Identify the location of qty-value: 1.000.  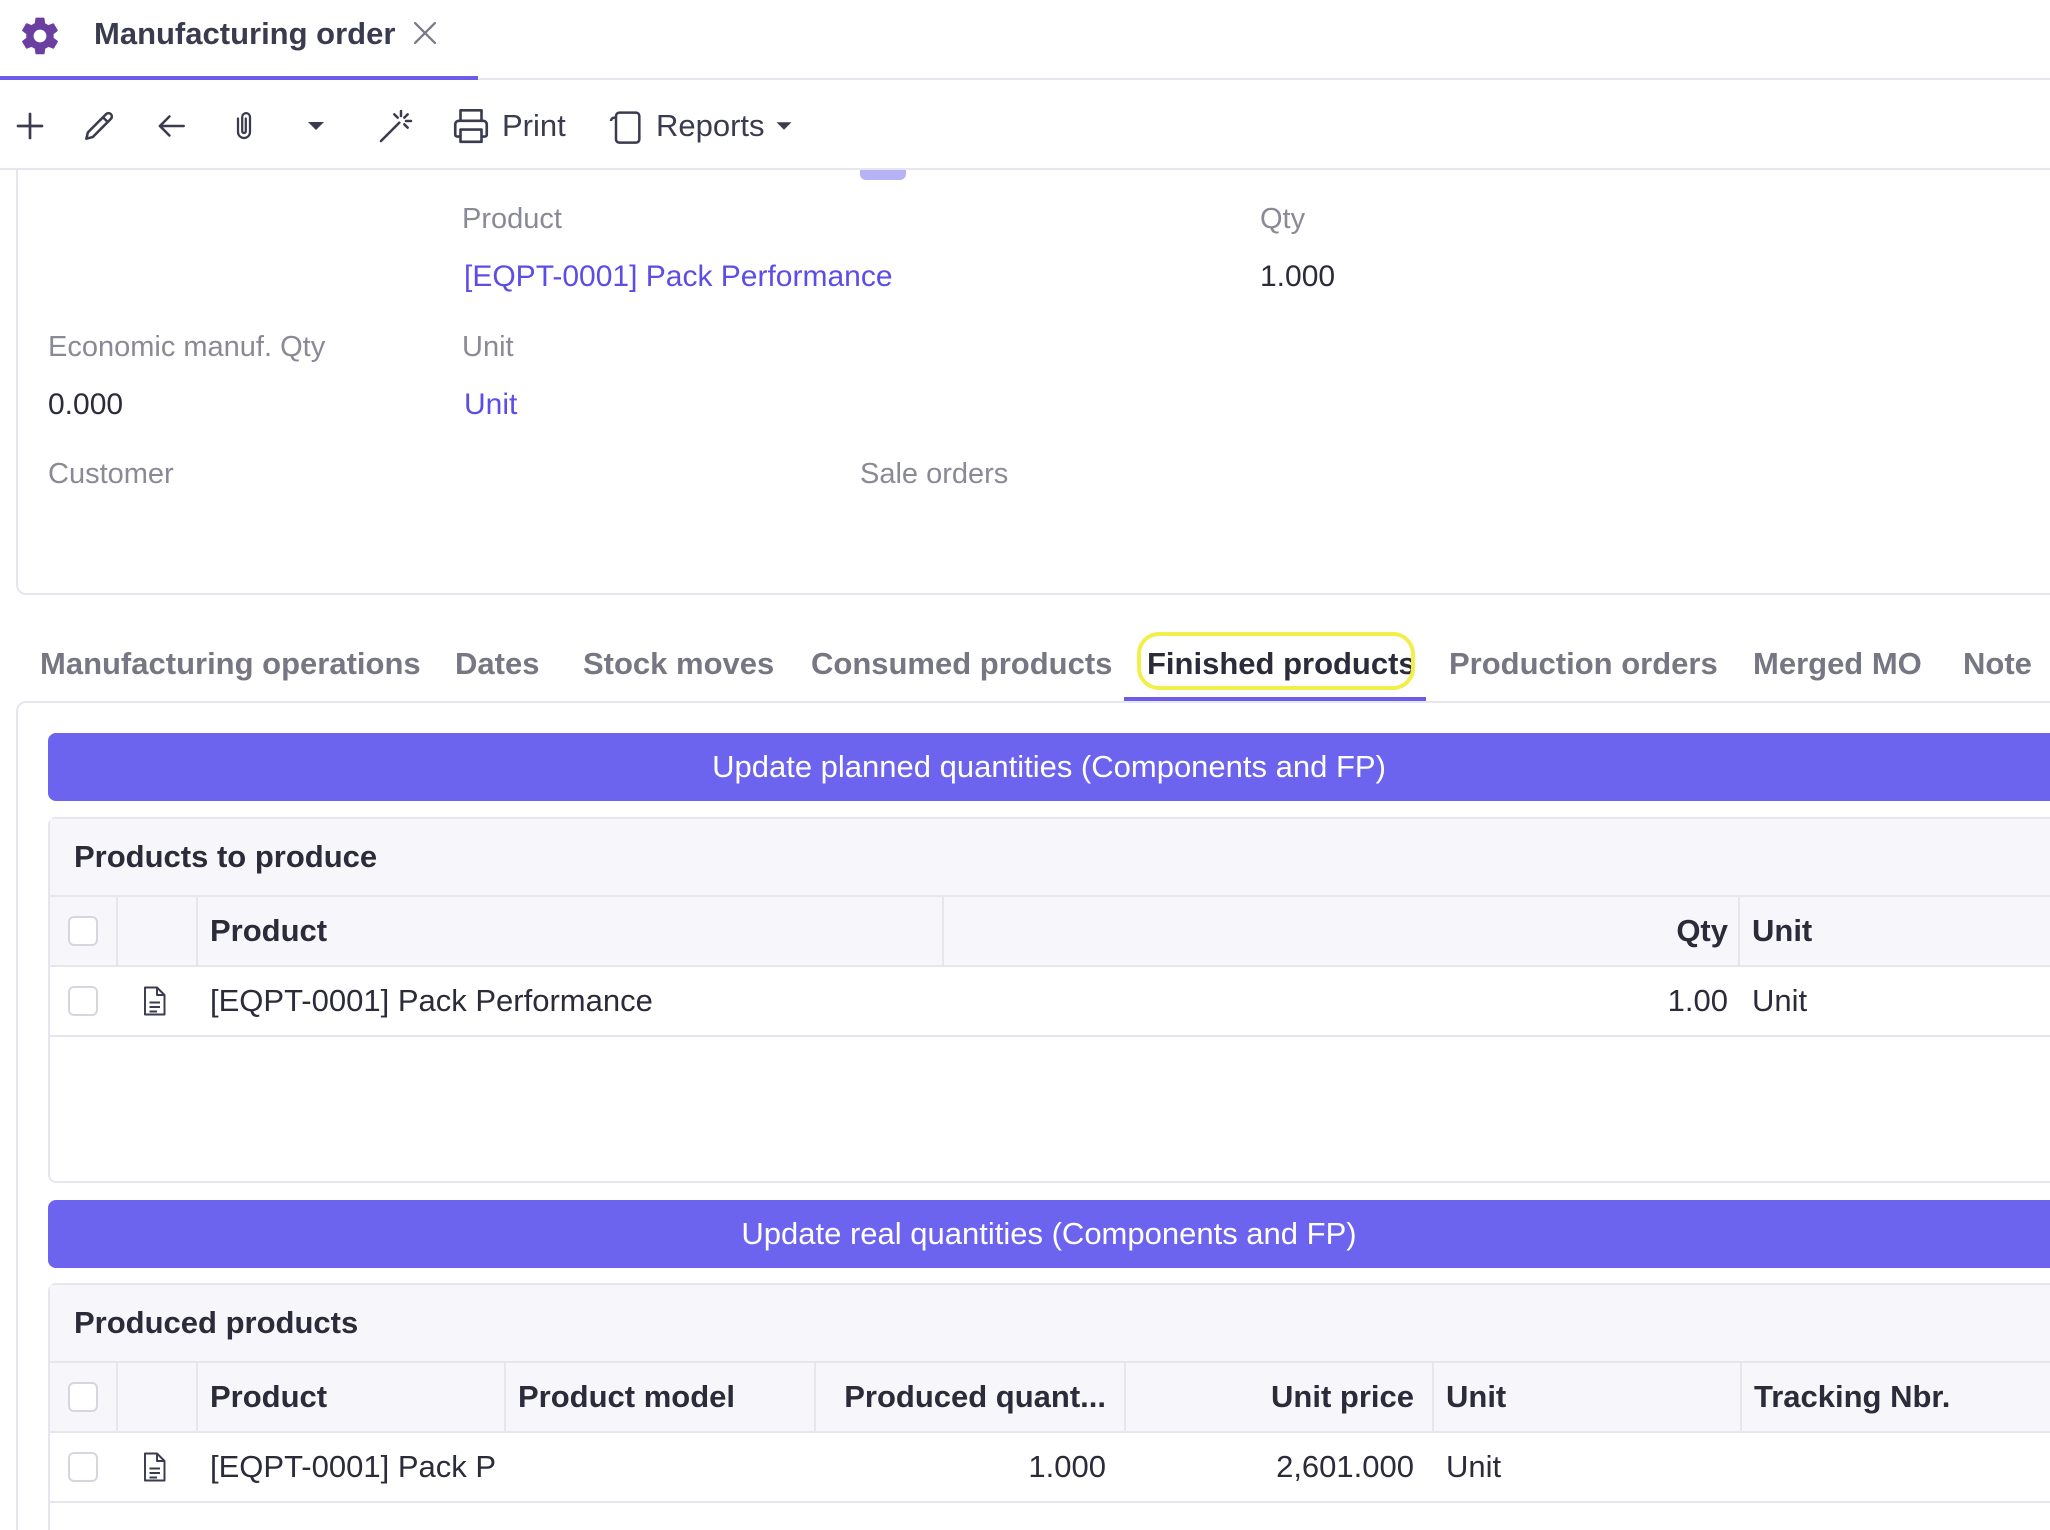
(1298, 276).